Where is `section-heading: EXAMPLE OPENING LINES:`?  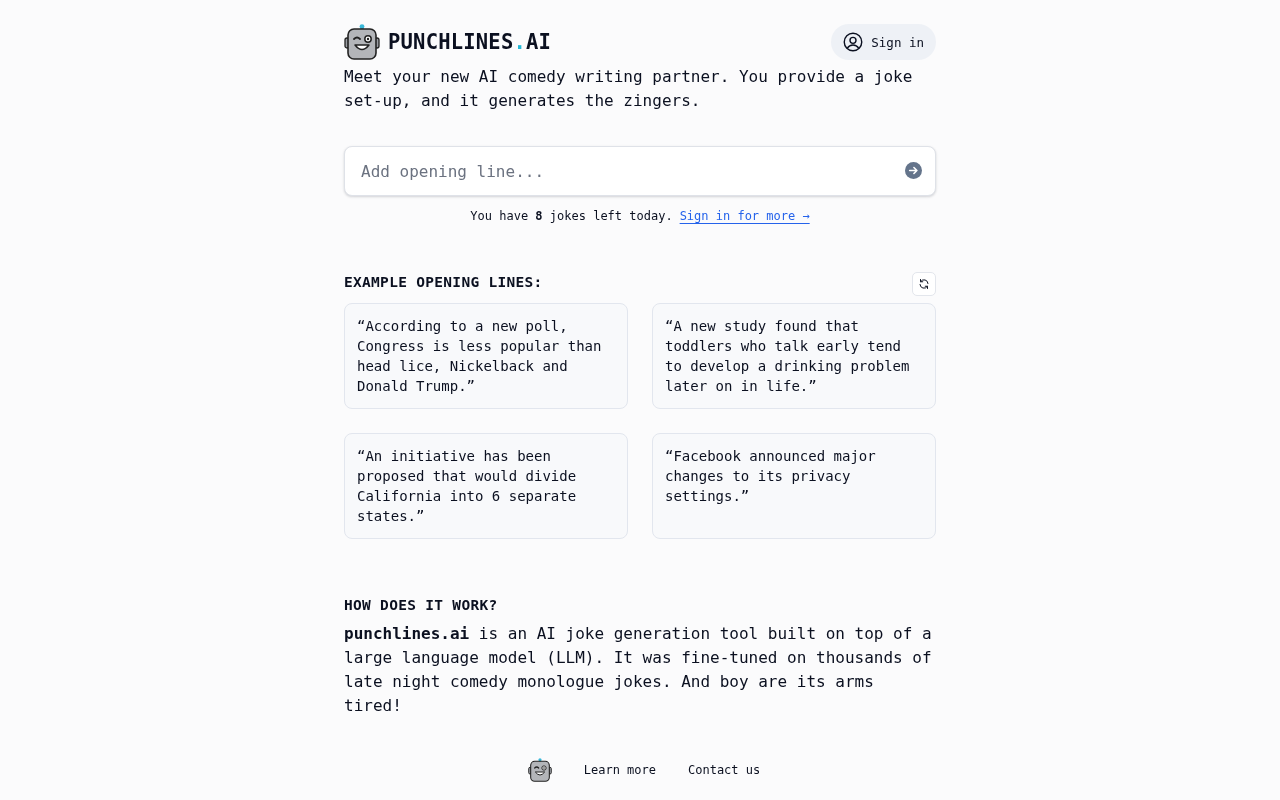 section-heading: EXAMPLE OPENING LINES: is located at coordinates (443, 282).